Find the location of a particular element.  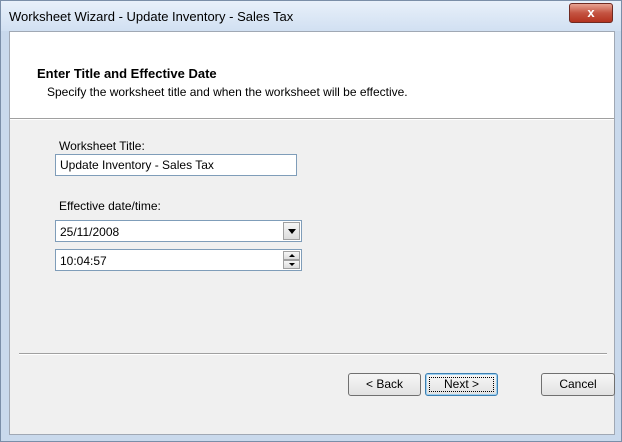

effective-time-spinner: 10:04:57 is located at coordinates (178, 260).